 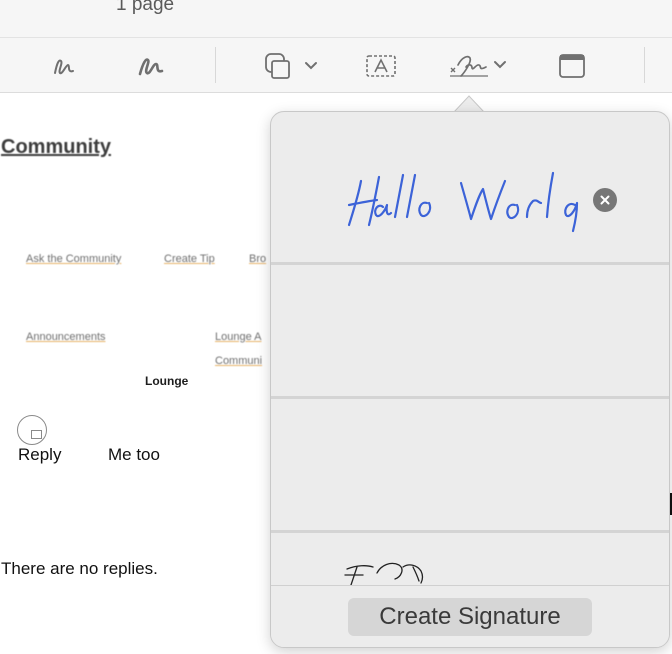 I want to click on sketch-tool-button, so click(x=64, y=66).